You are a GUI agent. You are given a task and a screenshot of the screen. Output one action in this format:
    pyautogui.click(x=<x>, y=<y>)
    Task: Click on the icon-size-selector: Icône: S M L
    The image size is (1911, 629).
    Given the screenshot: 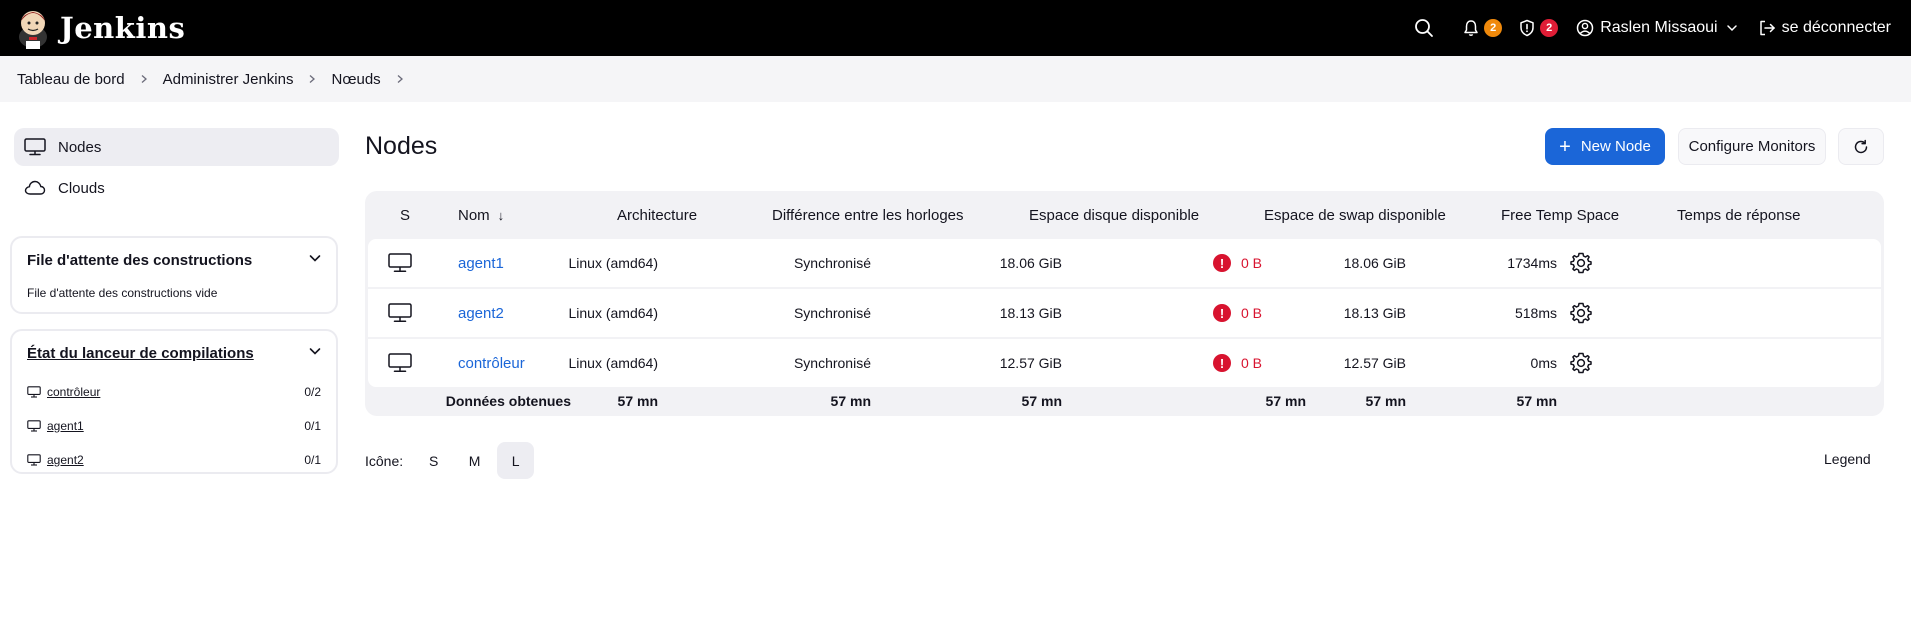 What is the action you would take?
    pyautogui.click(x=450, y=460)
    